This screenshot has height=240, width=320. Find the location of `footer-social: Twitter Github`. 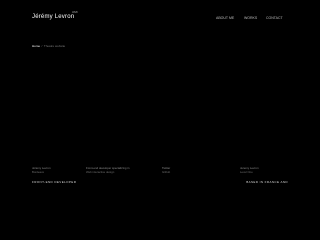

footer-social: Twitter Github is located at coordinates (166, 170).